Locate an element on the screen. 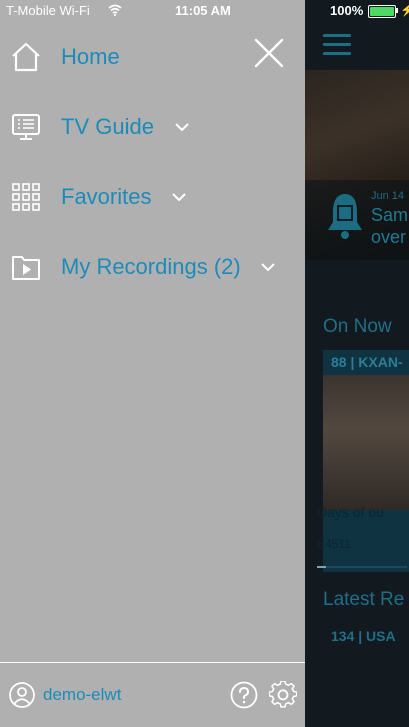 The height and width of the screenshot is (727, 409). nav-item-tv-guide: TV Guide is located at coordinates (152, 127).